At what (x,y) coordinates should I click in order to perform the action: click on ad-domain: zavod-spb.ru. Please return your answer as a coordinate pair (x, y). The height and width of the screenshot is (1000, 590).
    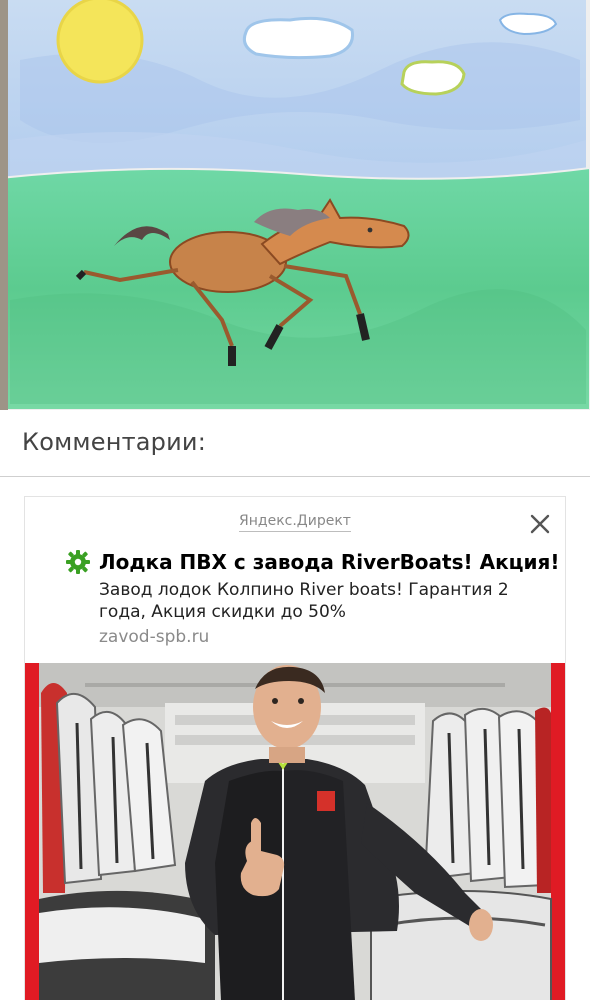
    Looking at the image, I should click on (154, 637).